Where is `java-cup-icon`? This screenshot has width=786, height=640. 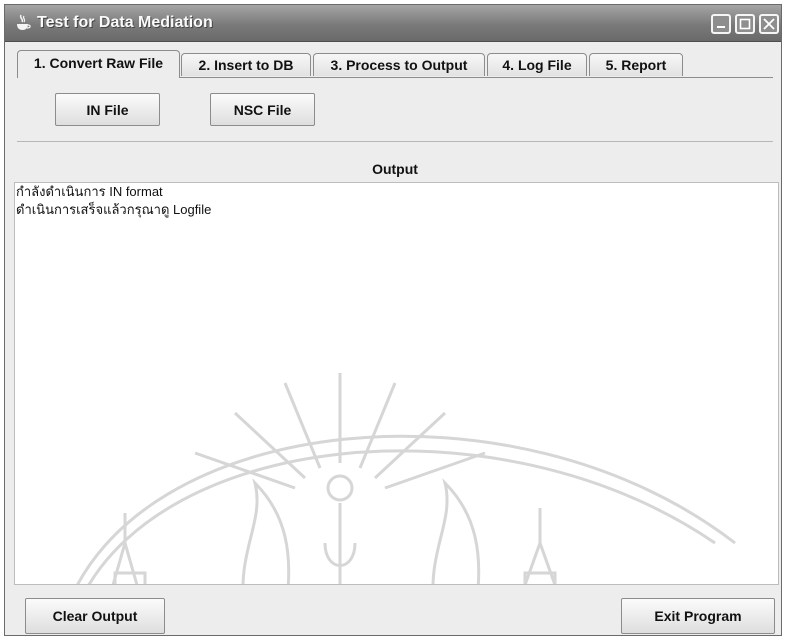
java-cup-icon is located at coordinates (23, 23).